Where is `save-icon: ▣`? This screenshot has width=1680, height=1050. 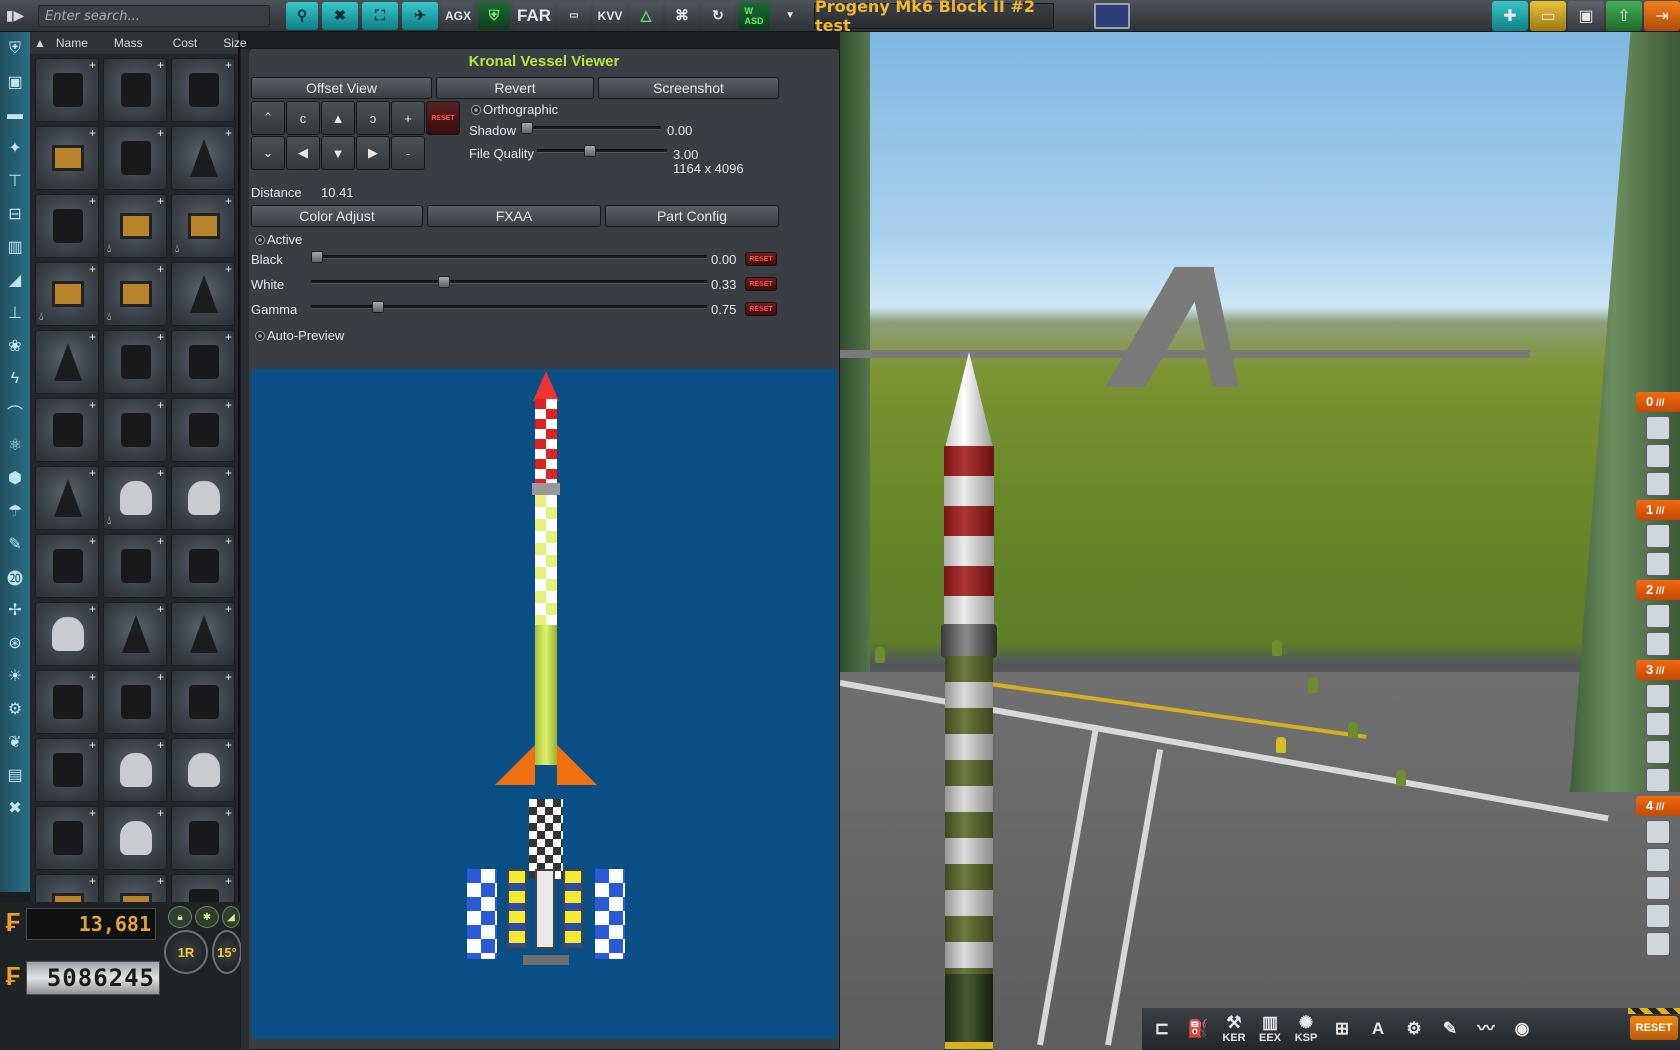 save-icon: ▣ is located at coordinates (1586, 16).